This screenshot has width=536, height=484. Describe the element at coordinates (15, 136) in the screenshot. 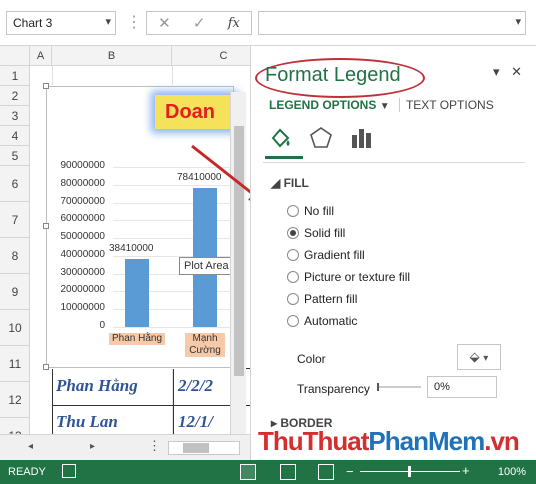

I see `row-header: 4` at that location.